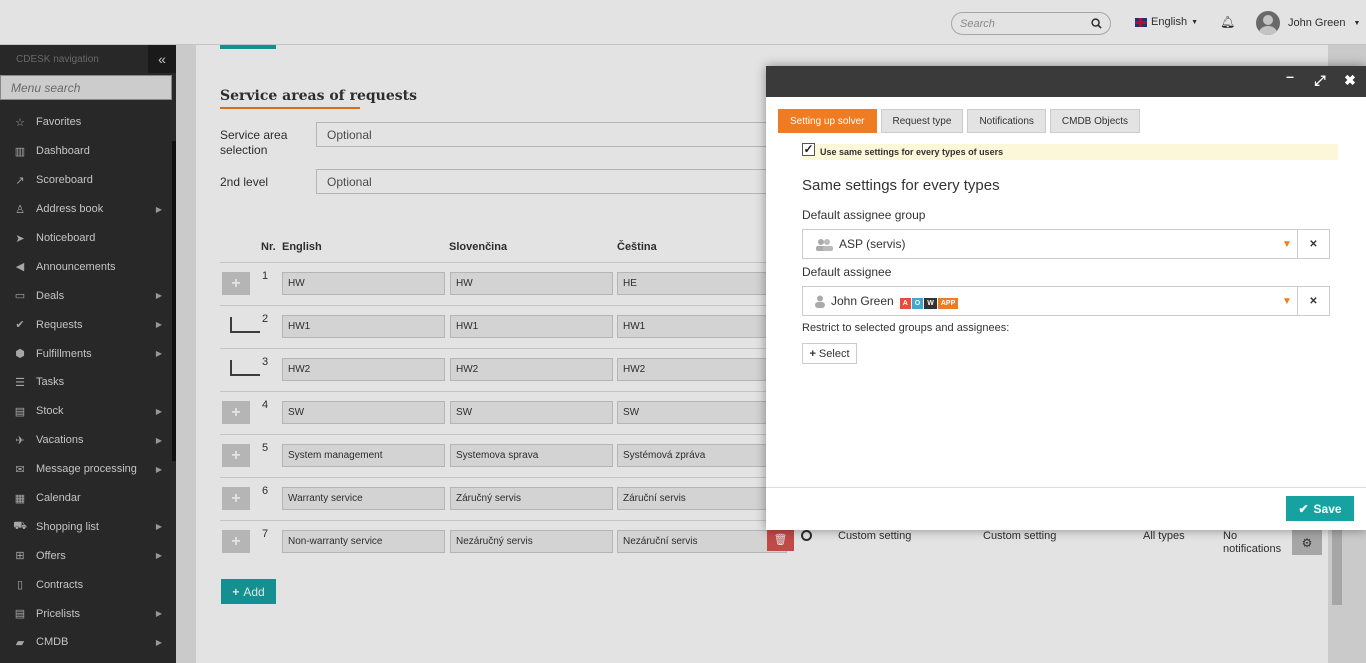  I want to click on assignee-label: Default assignee, so click(847, 272).